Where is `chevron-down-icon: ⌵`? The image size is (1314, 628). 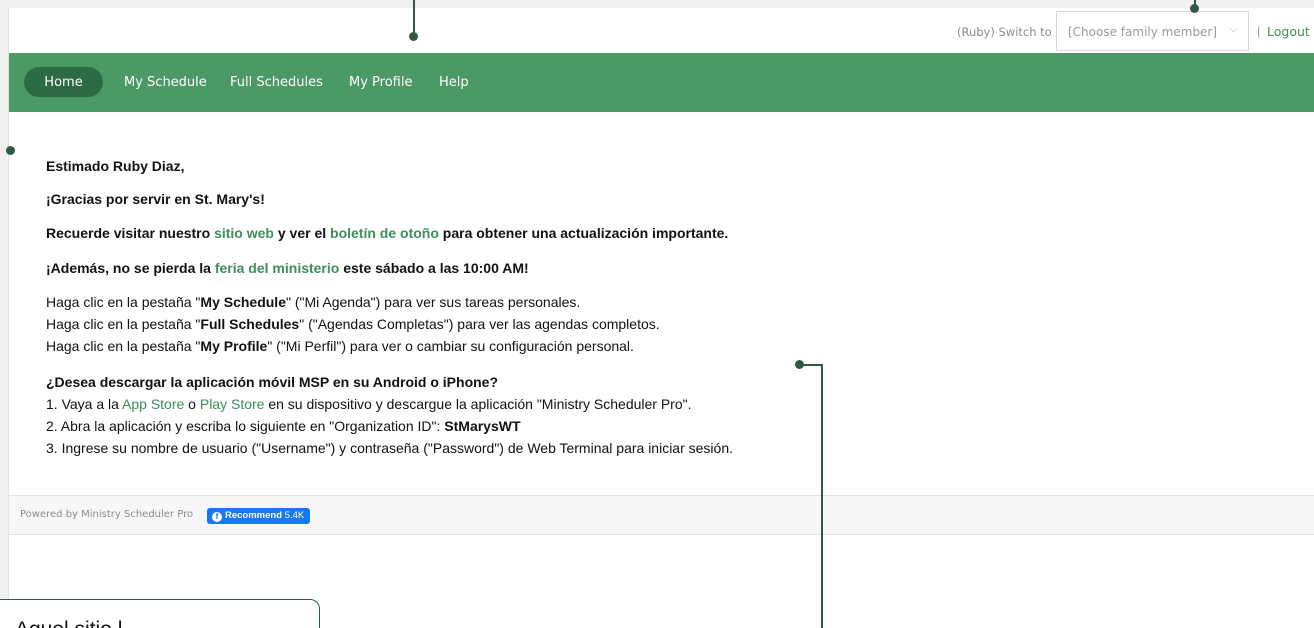 chevron-down-icon: ⌵ is located at coordinates (1233, 30).